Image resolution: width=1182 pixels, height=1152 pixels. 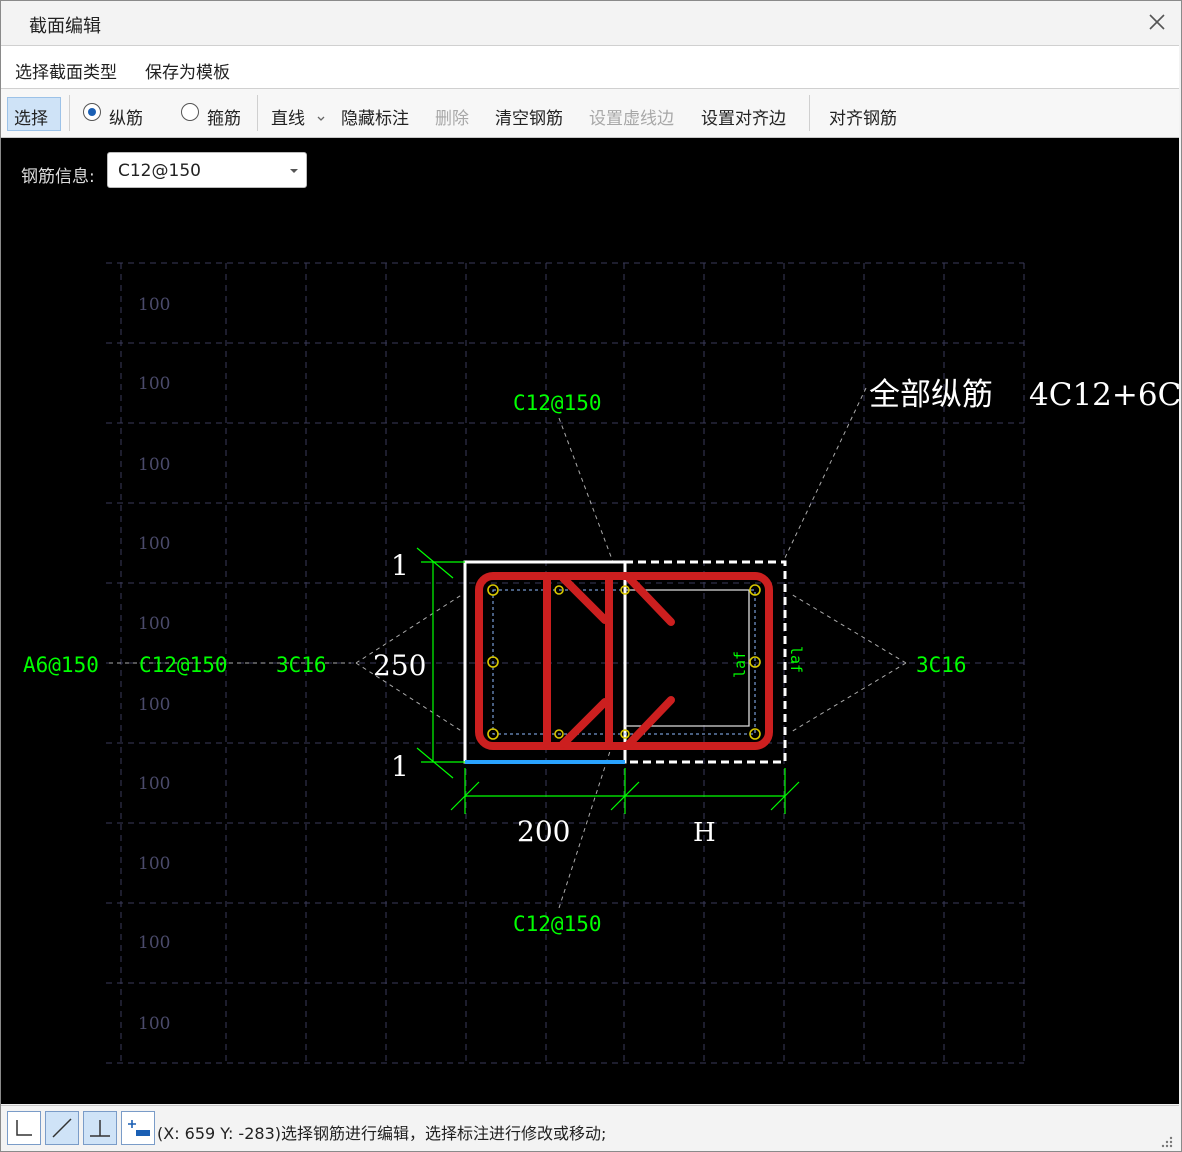 What do you see at coordinates (288, 119) in the screenshot?
I see `line-tool-label: 直线` at bounding box center [288, 119].